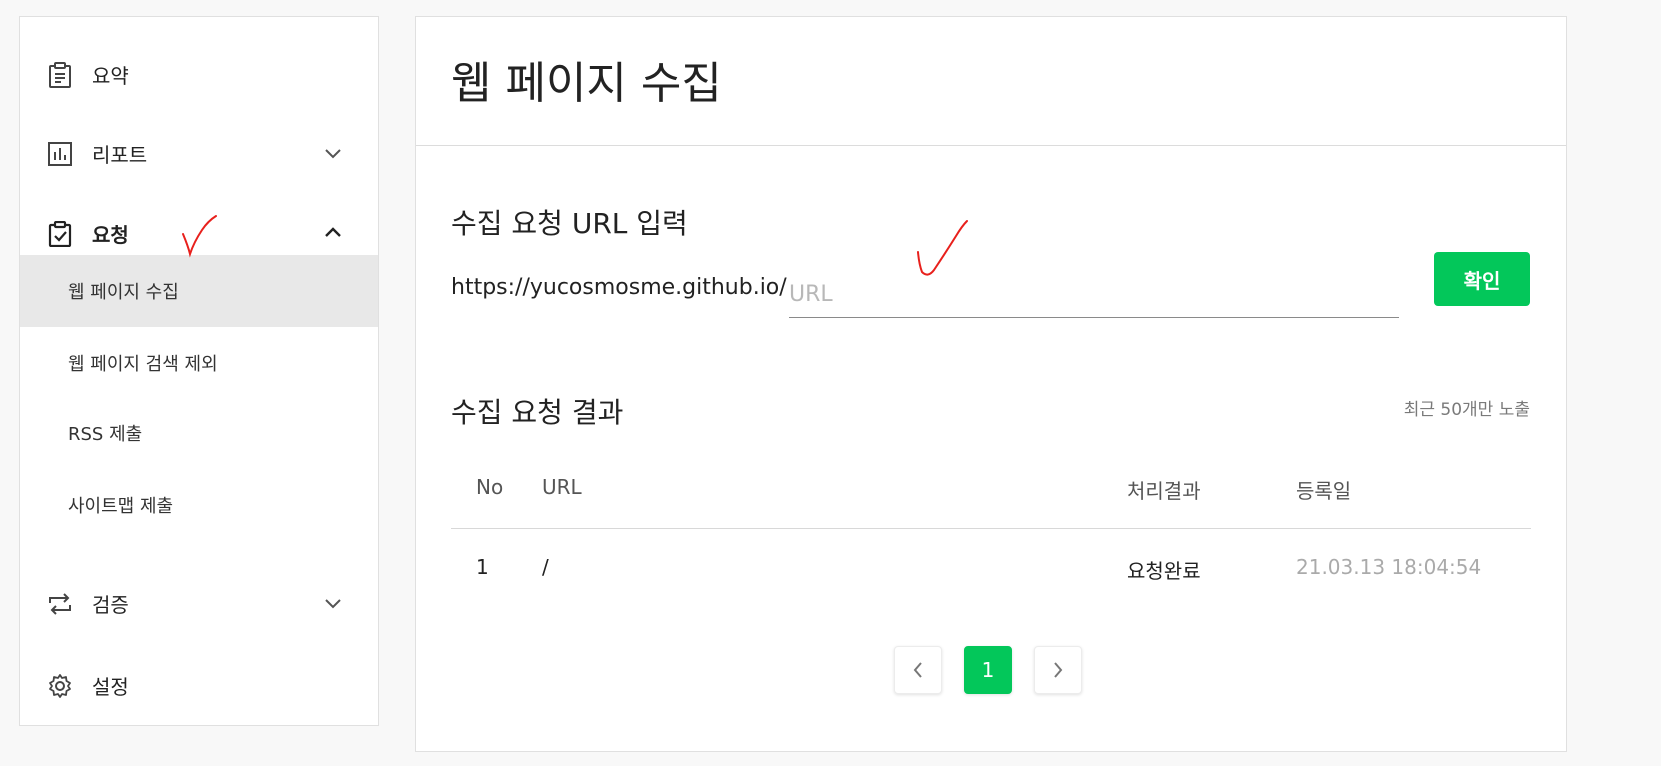  What do you see at coordinates (545, 567) in the screenshot?
I see `cell-url: /` at bounding box center [545, 567].